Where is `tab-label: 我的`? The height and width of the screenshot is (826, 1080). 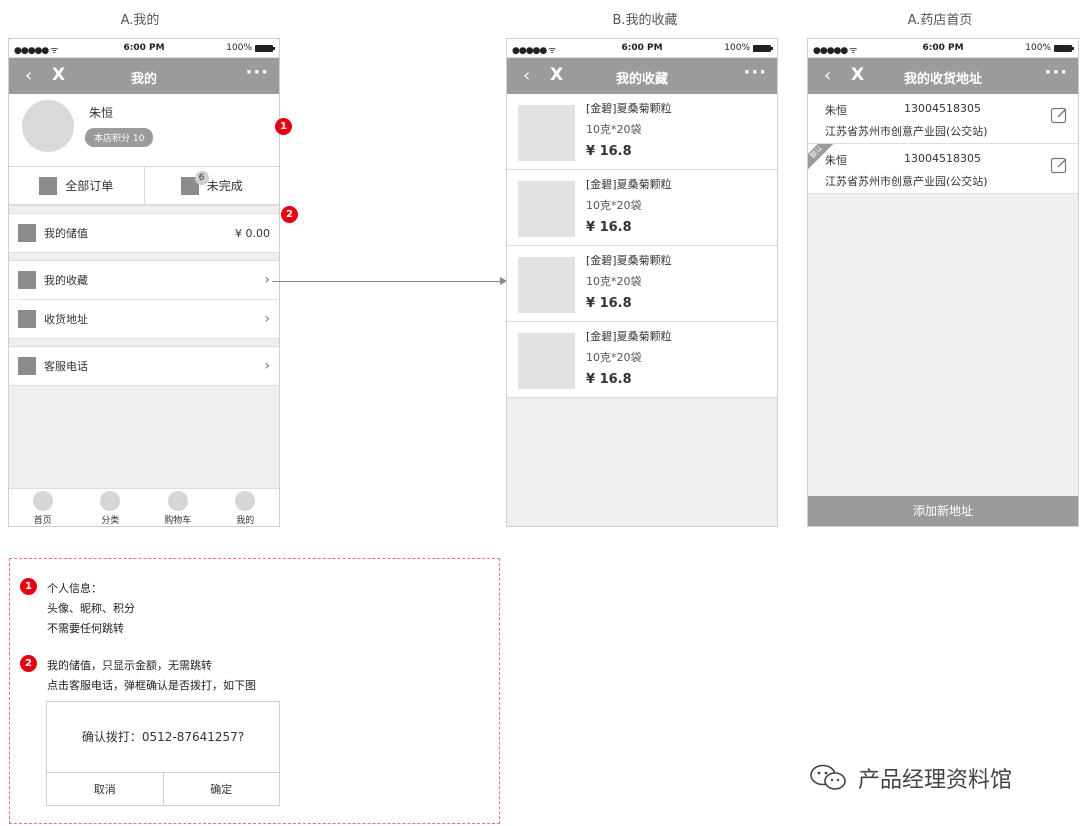 tab-label: 我的 is located at coordinates (245, 521).